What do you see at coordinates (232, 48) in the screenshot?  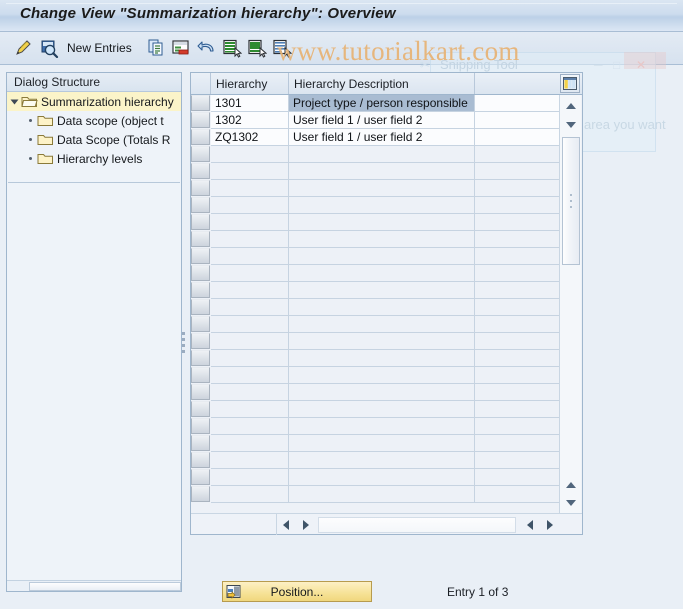 I see `select-all-button` at bounding box center [232, 48].